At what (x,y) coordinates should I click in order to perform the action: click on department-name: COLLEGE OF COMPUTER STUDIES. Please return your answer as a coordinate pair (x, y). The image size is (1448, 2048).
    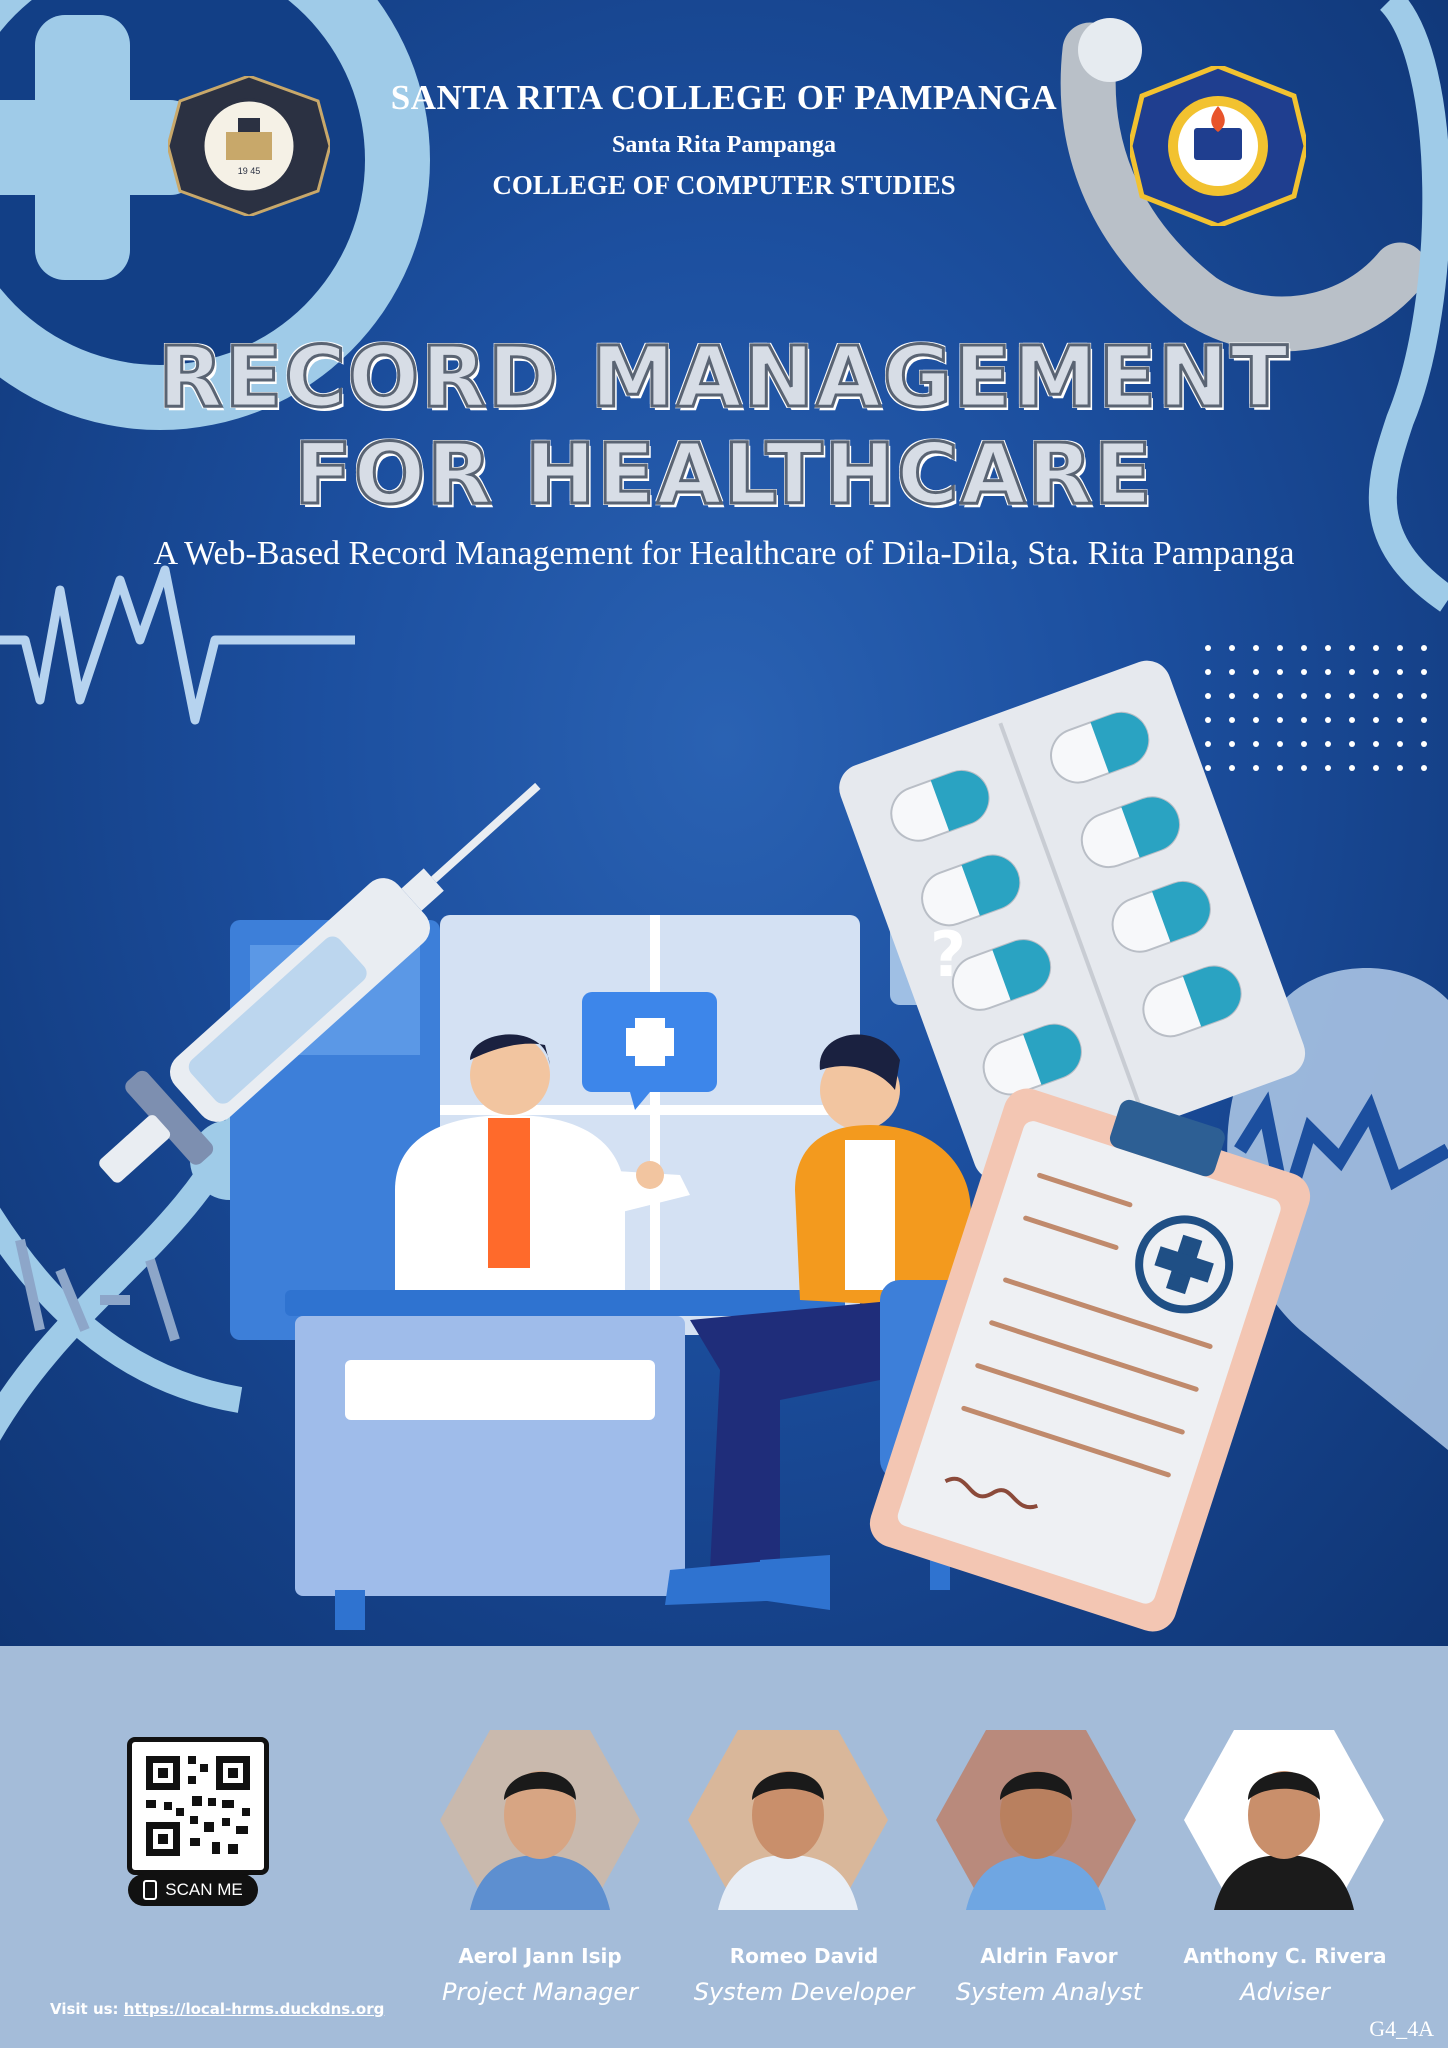
    Looking at the image, I should click on (724, 185).